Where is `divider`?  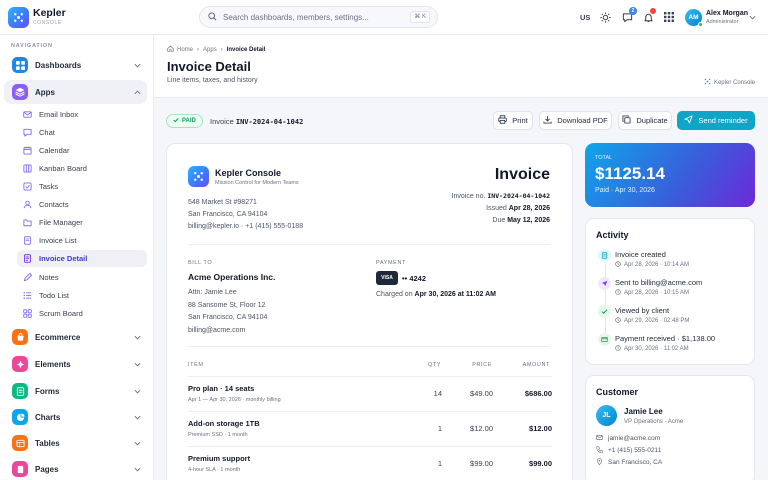
divider is located at coordinates (369, 346).